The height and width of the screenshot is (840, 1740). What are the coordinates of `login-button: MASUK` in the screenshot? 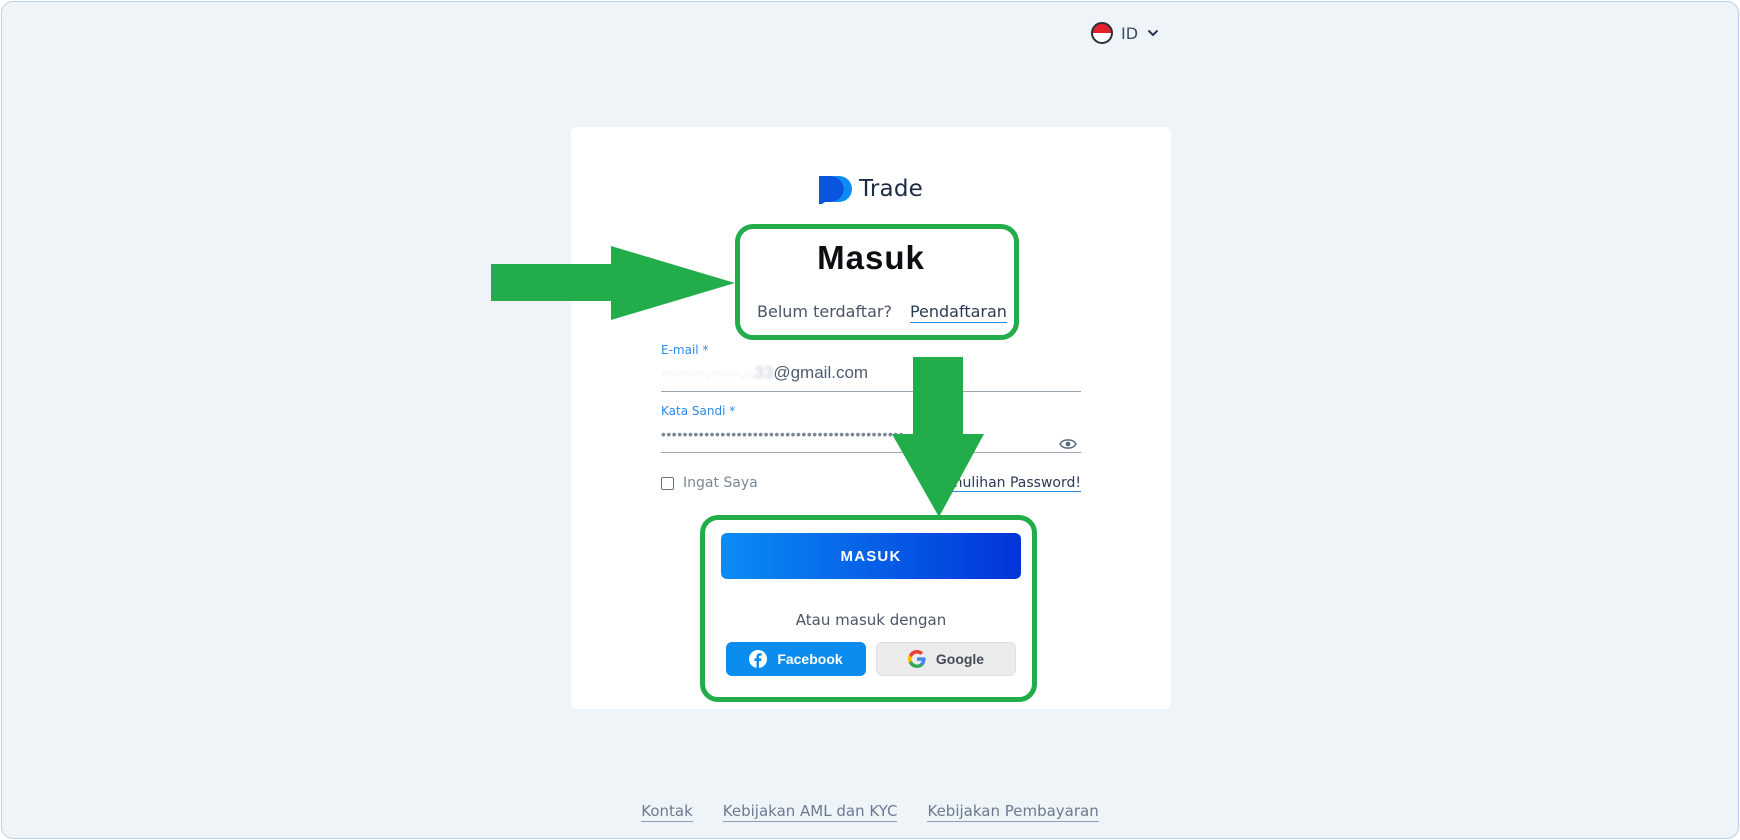 It's located at (871, 556).